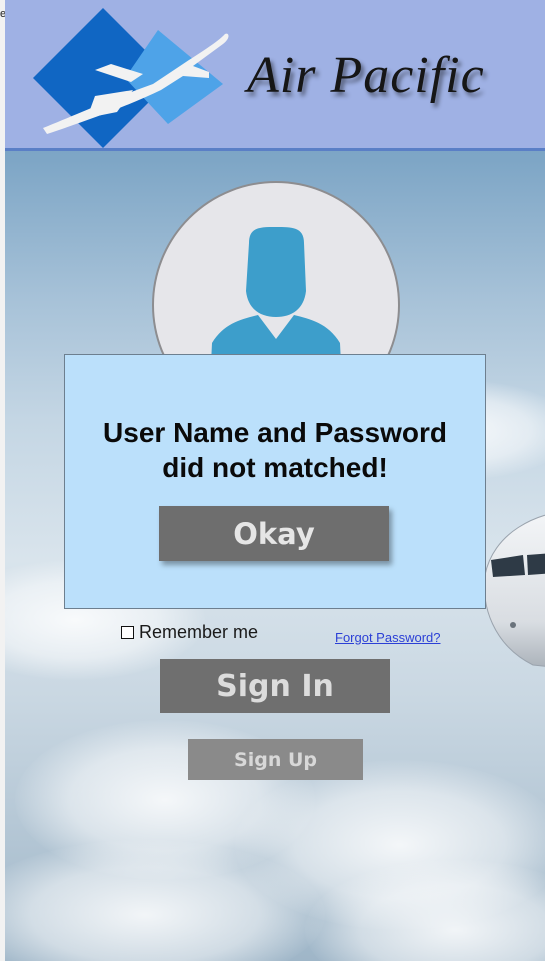  I want to click on forgot-password-link: Forgot Password?, so click(388, 637).